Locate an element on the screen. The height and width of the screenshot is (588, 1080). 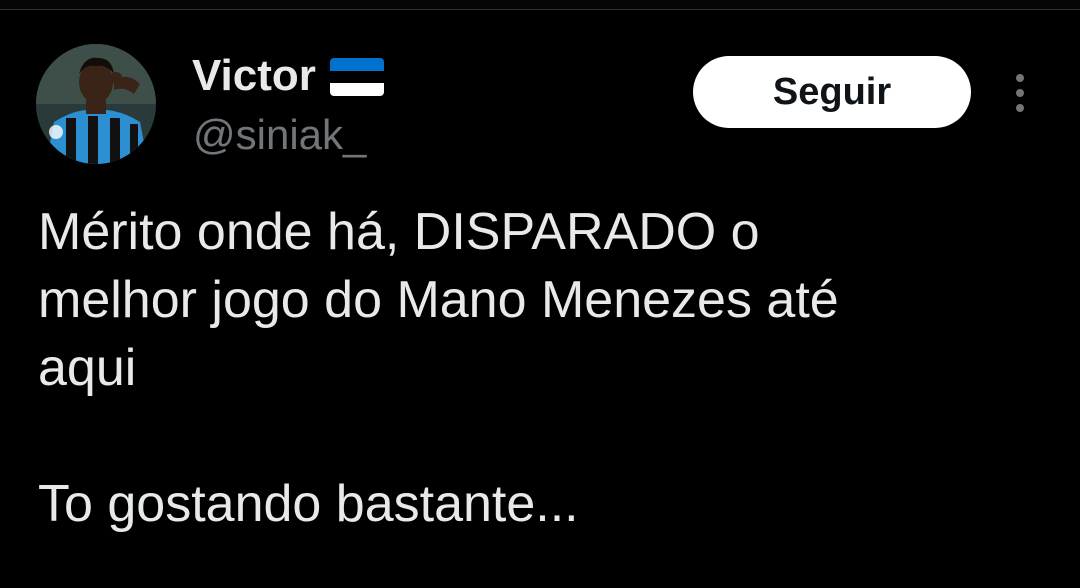
avatar is located at coordinates (96, 104).